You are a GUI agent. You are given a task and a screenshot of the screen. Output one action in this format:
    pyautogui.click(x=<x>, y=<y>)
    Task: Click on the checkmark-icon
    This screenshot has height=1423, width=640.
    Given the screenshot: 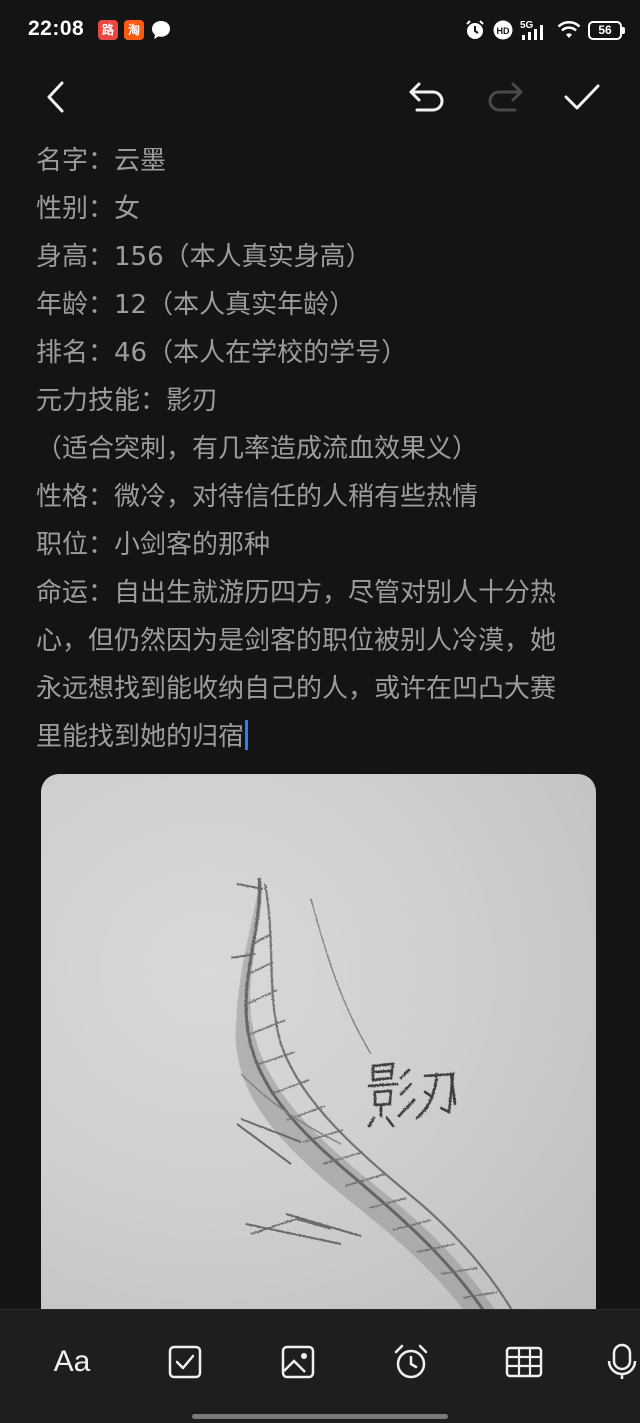 What is the action you would take?
    pyautogui.click(x=582, y=97)
    